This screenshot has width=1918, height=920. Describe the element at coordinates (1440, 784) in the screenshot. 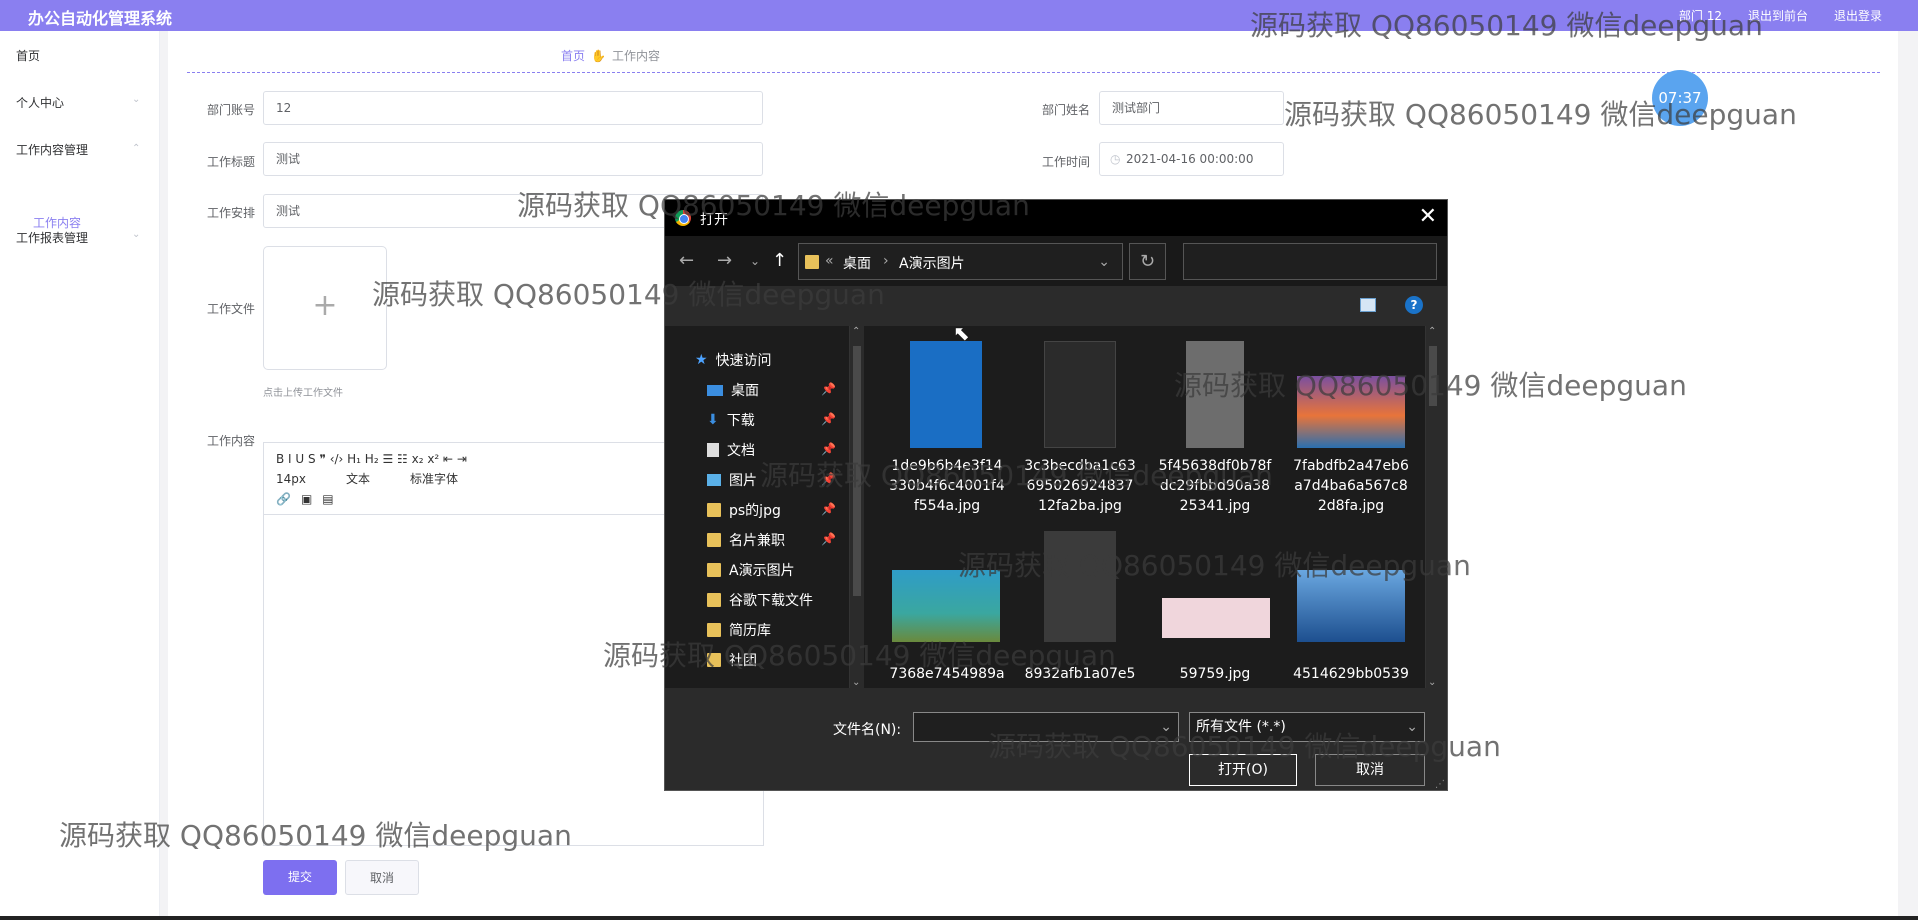

I see `resize-grip-icon: ⋰` at that location.